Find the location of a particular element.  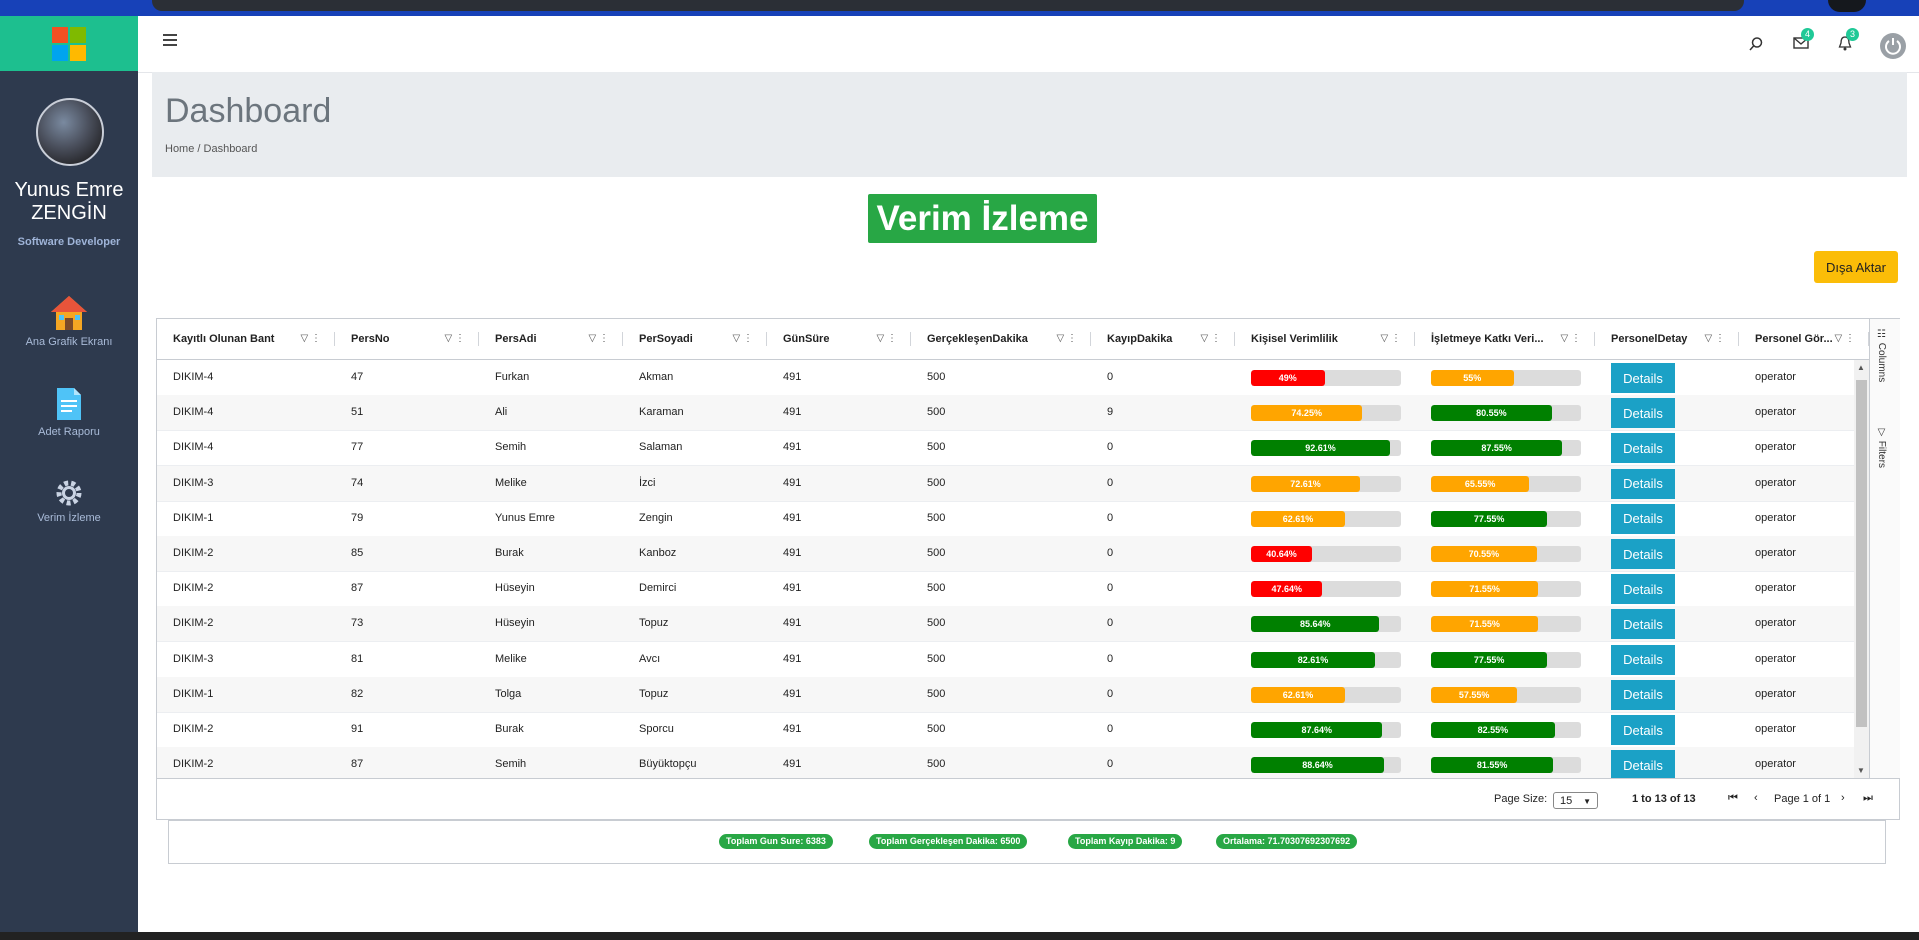

last-page-icon: ⏭ is located at coordinates (1868, 798).